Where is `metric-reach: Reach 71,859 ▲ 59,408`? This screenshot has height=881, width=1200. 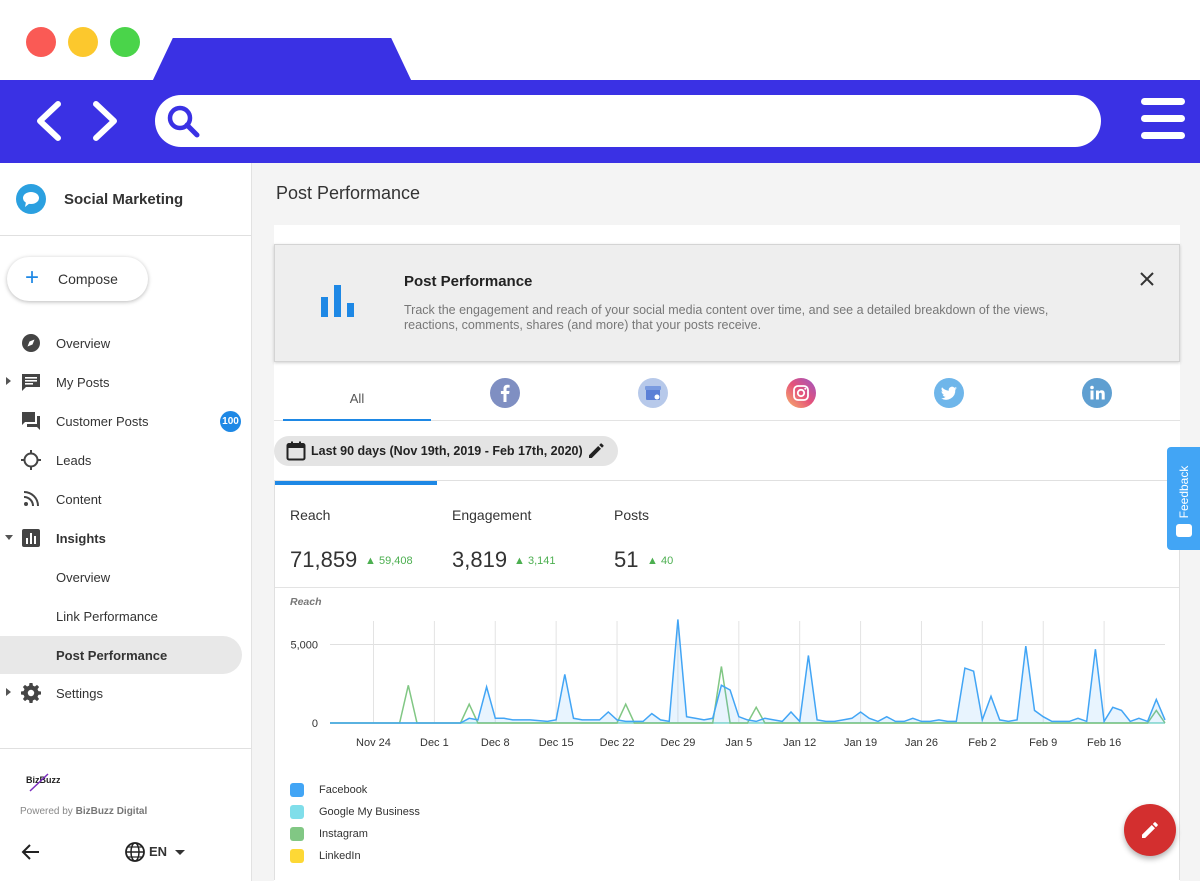
metric-reach: Reach 71,859 ▲ 59,408 is located at coordinates (356, 534).